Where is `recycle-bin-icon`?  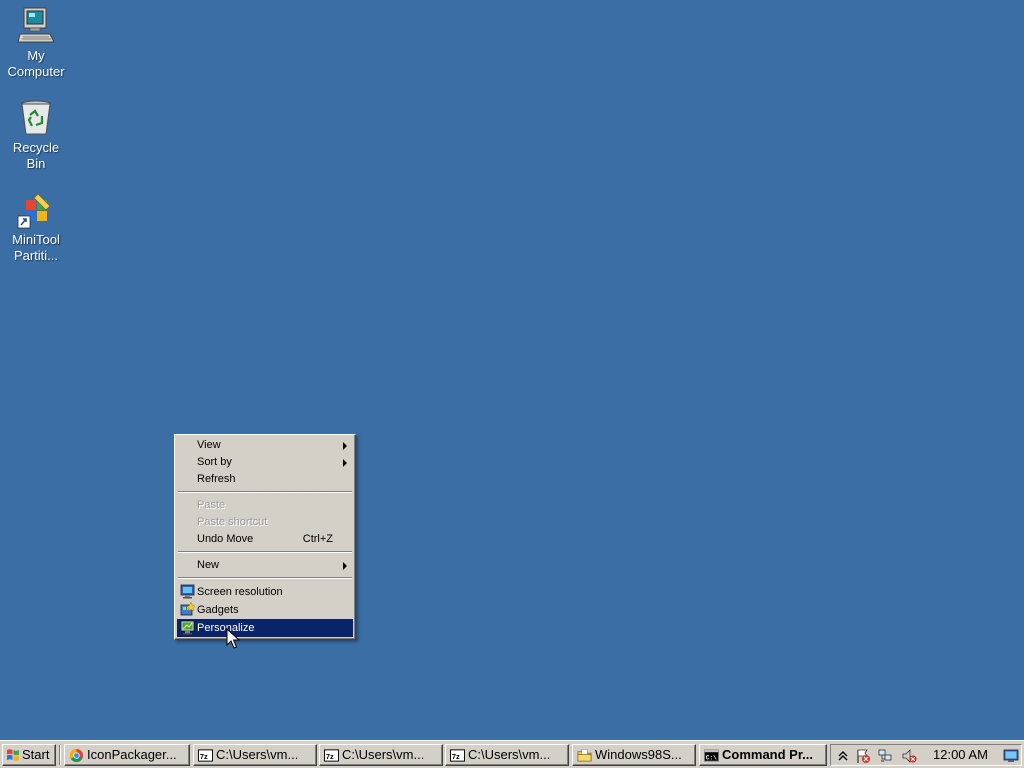
recycle-bin-icon is located at coordinates (36, 117).